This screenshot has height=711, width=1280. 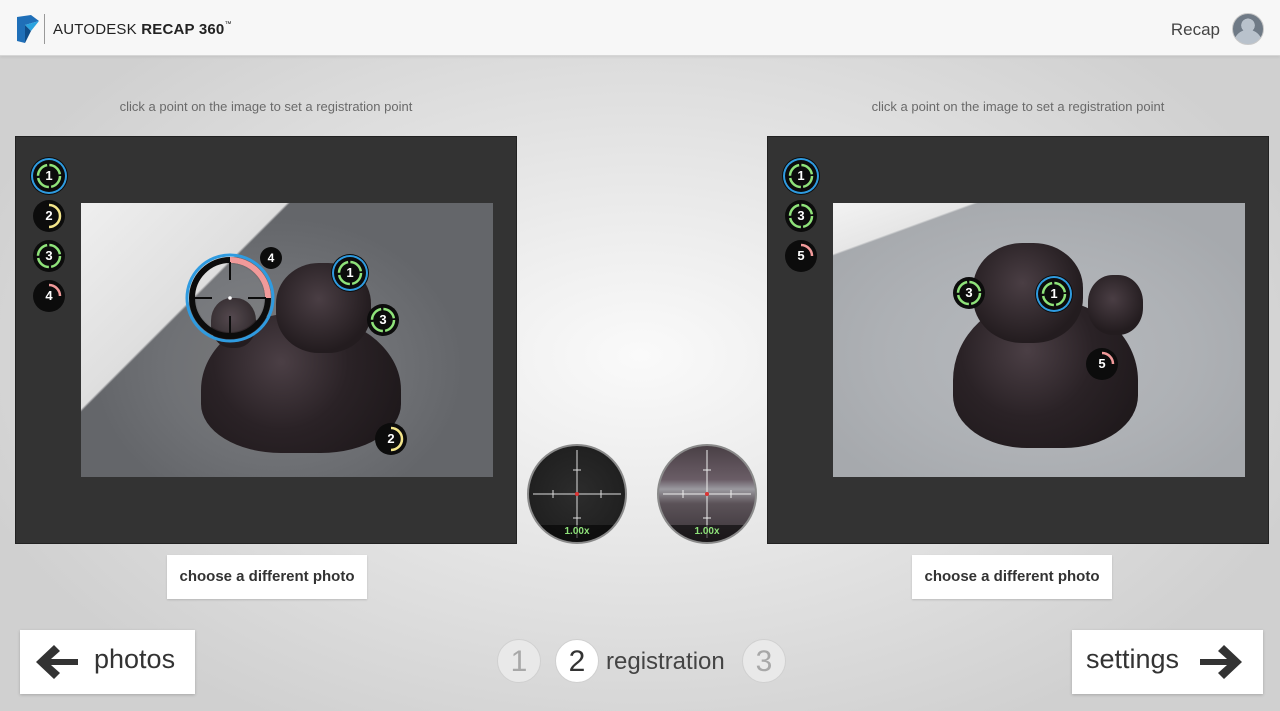 I want to click on image-point-5: 5, so click(x=1102, y=364).